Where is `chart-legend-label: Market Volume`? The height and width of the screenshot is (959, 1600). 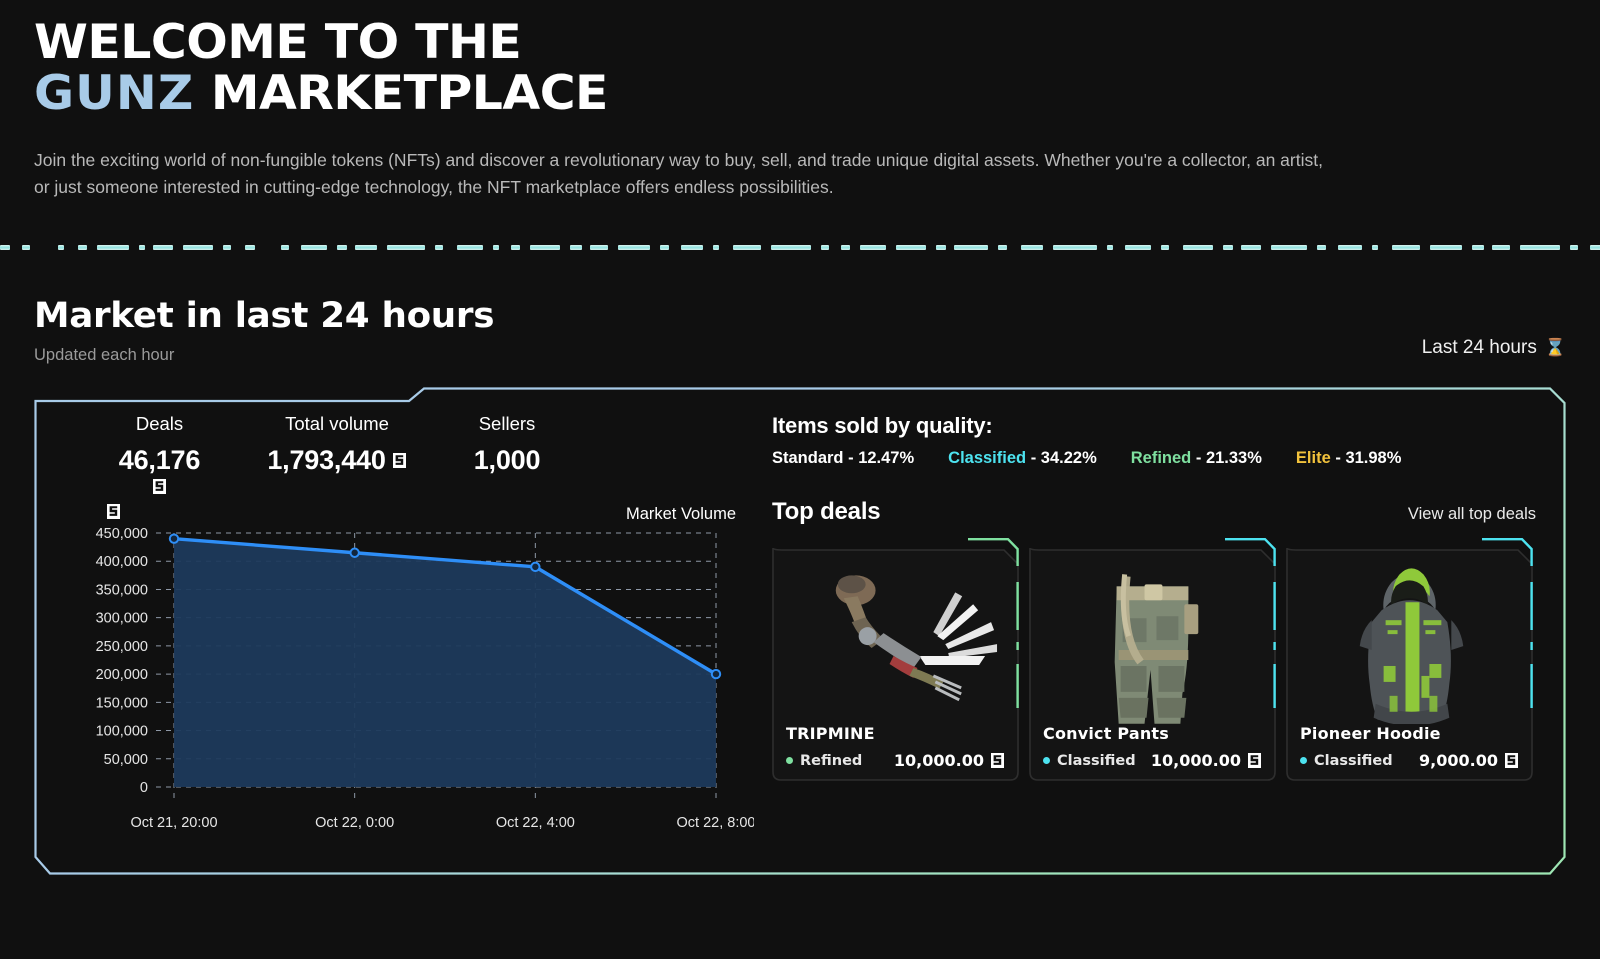
chart-legend-label: Market Volume is located at coordinates (680, 513).